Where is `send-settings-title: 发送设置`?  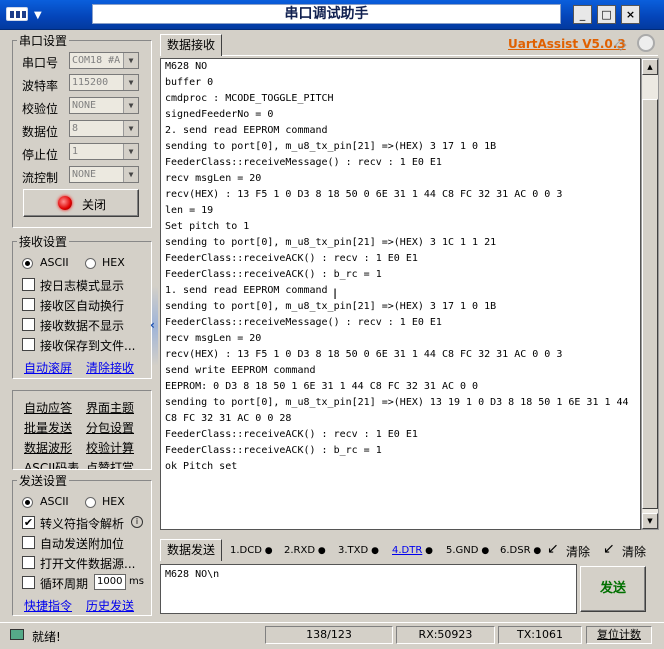
send-settings-title: 发送设置 is located at coordinates (43, 480).